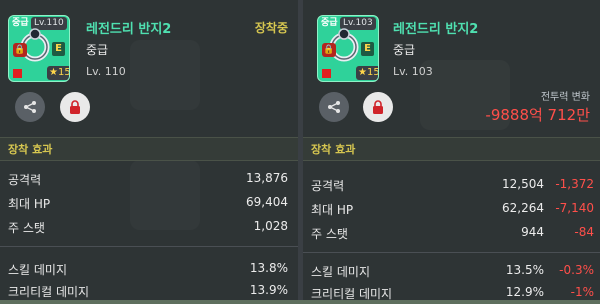 The width and height of the screenshot is (600, 304). I want to click on stat-row: 공격력 13,876, so click(149, 179).